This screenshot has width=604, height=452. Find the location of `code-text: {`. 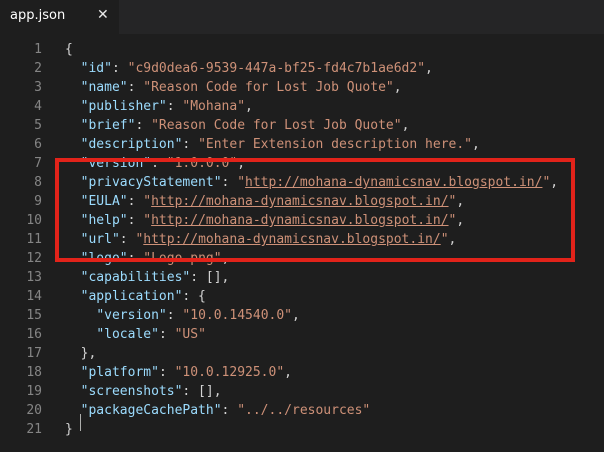

code-text: { is located at coordinates (69, 49).